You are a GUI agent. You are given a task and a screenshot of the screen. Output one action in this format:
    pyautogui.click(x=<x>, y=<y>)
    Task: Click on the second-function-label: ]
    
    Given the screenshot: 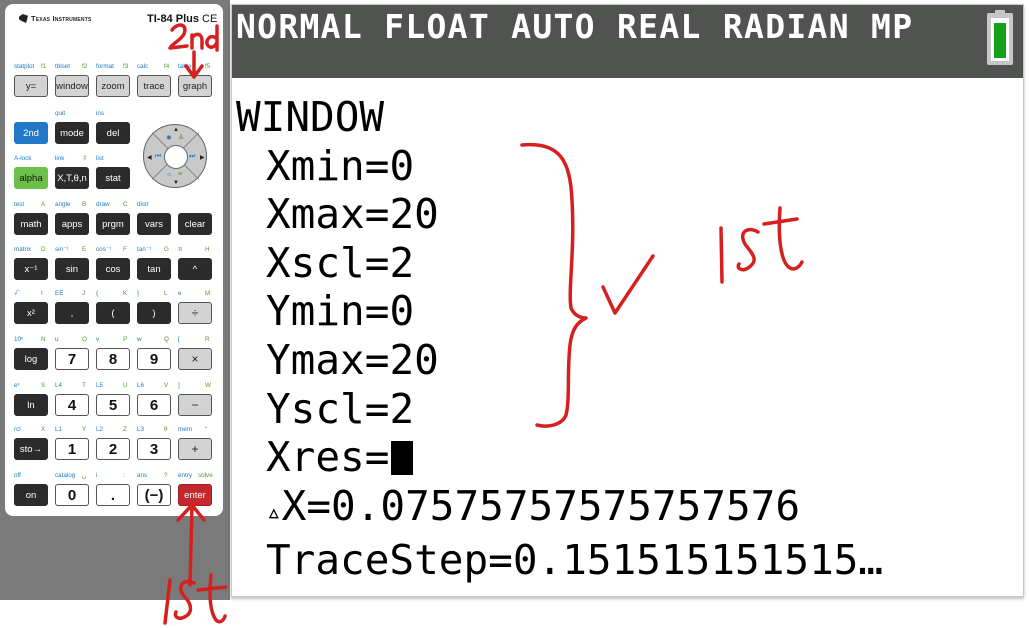 What is the action you would take?
    pyautogui.click(x=179, y=385)
    